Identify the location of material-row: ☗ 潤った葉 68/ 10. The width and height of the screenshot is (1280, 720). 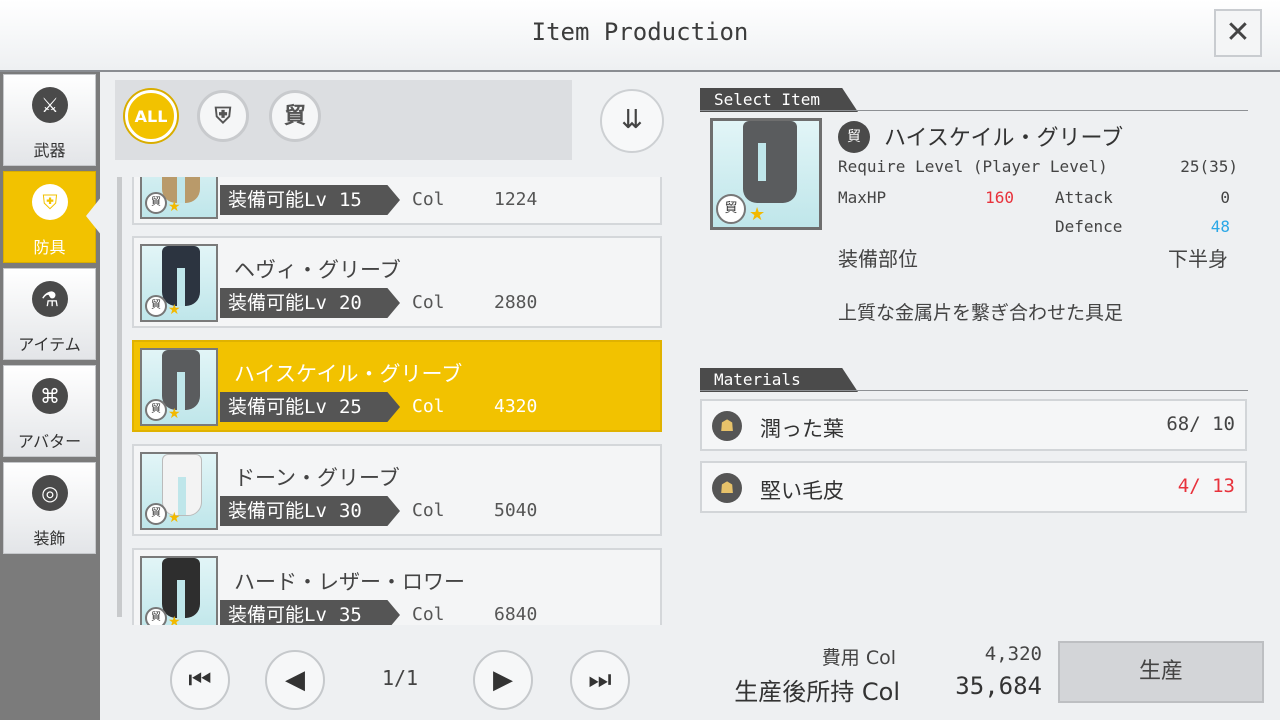
(973, 425).